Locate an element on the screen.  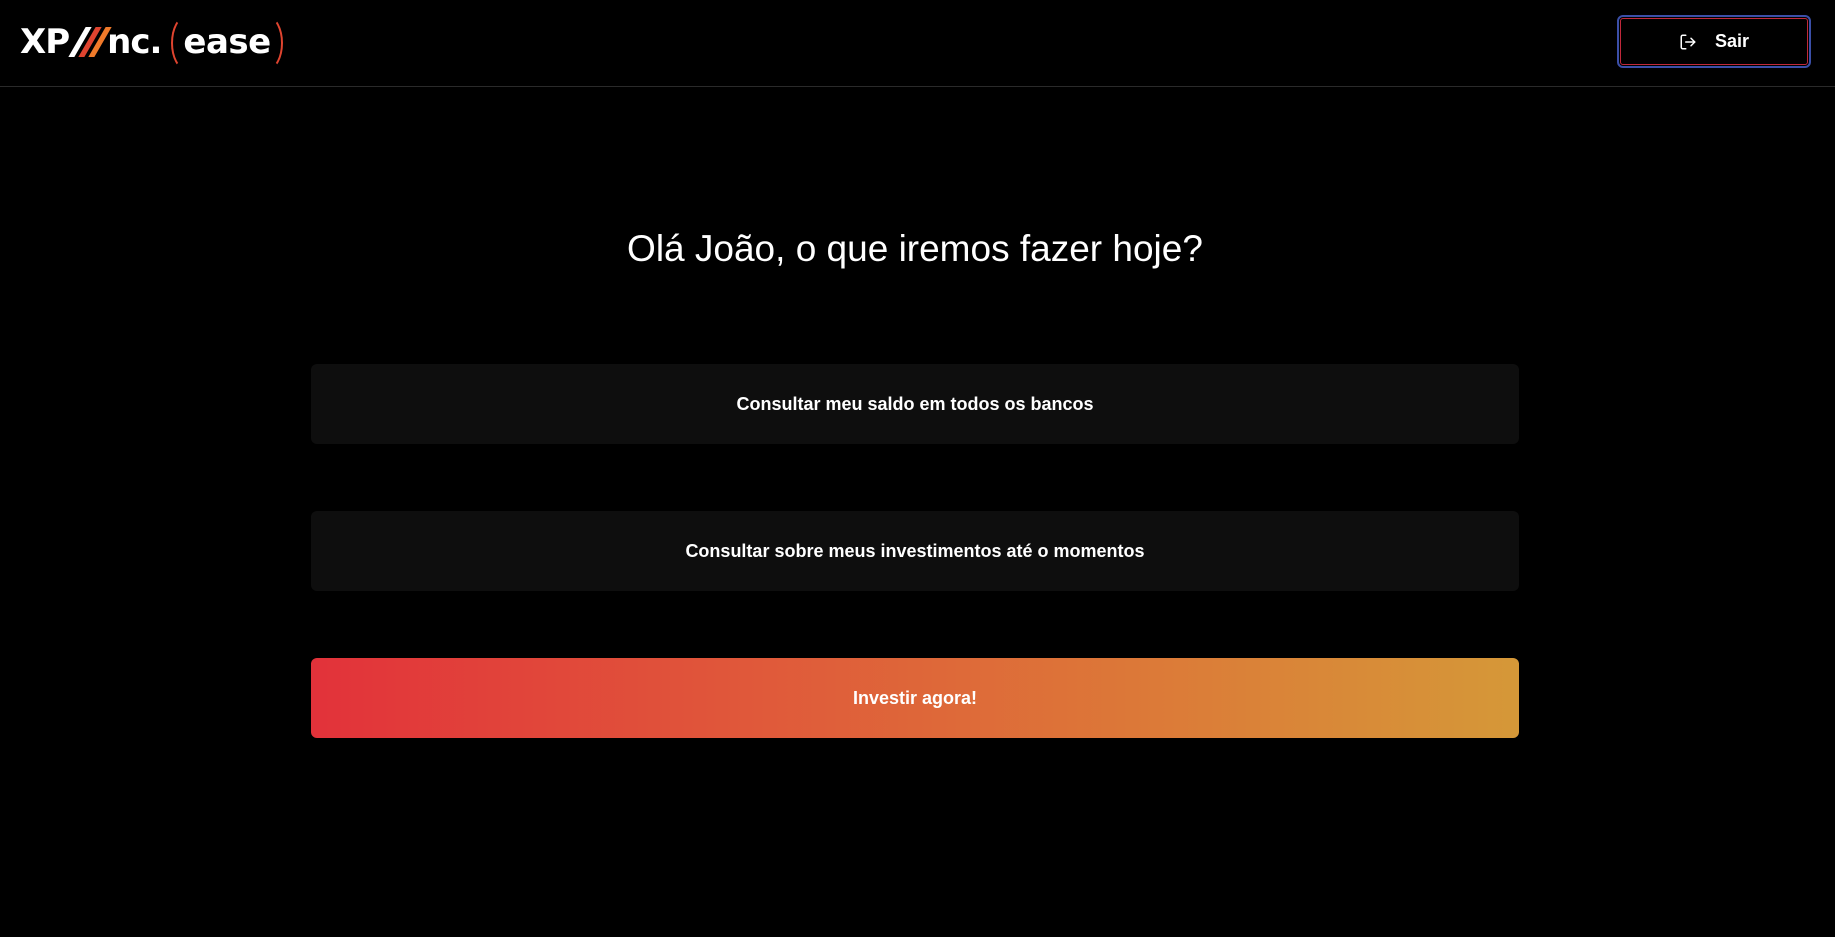
check-balance-label: Consultar meu saldo em todos os bancos is located at coordinates (915, 403).